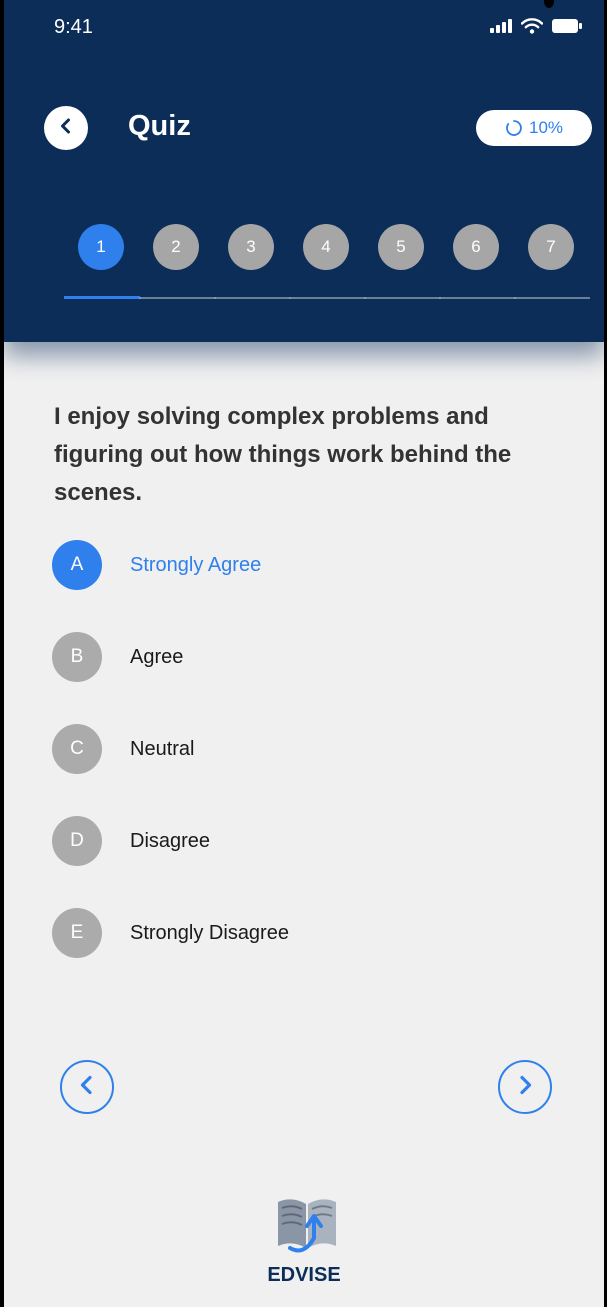  What do you see at coordinates (304, 30) in the screenshot?
I see `status-bar: 9:41` at bounding box center [304, 30].